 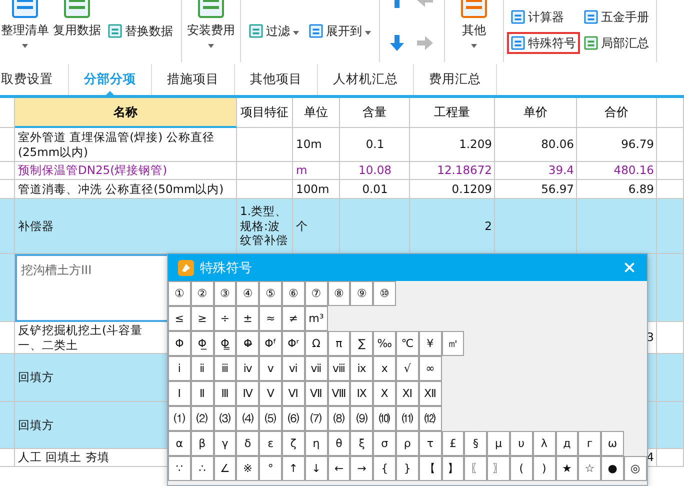 I want to click on symbol-button: £, so click(x=453, y=443).